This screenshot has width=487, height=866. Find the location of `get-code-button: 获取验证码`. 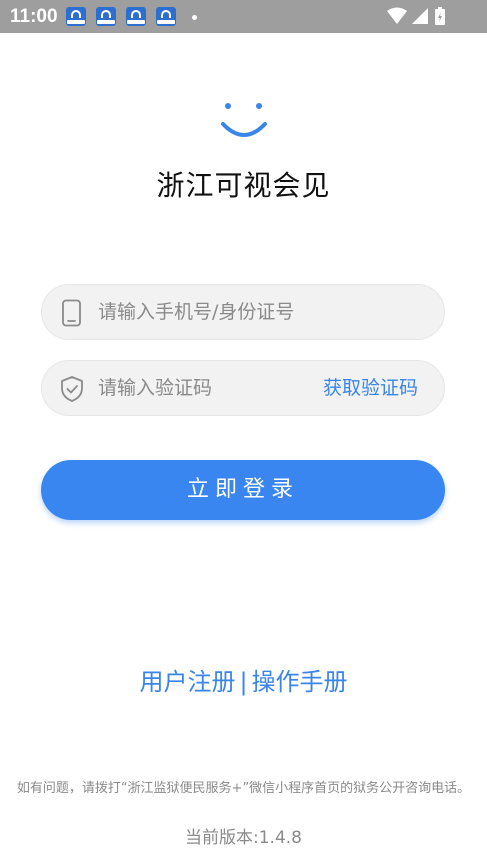

get-code-button: 获取验证码 is located at coordinates (370, 388).